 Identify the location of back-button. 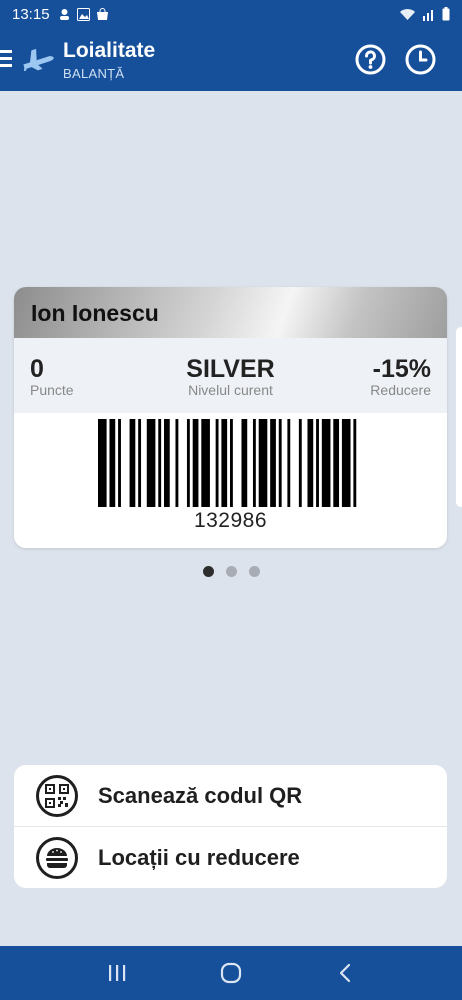
(345, 973).